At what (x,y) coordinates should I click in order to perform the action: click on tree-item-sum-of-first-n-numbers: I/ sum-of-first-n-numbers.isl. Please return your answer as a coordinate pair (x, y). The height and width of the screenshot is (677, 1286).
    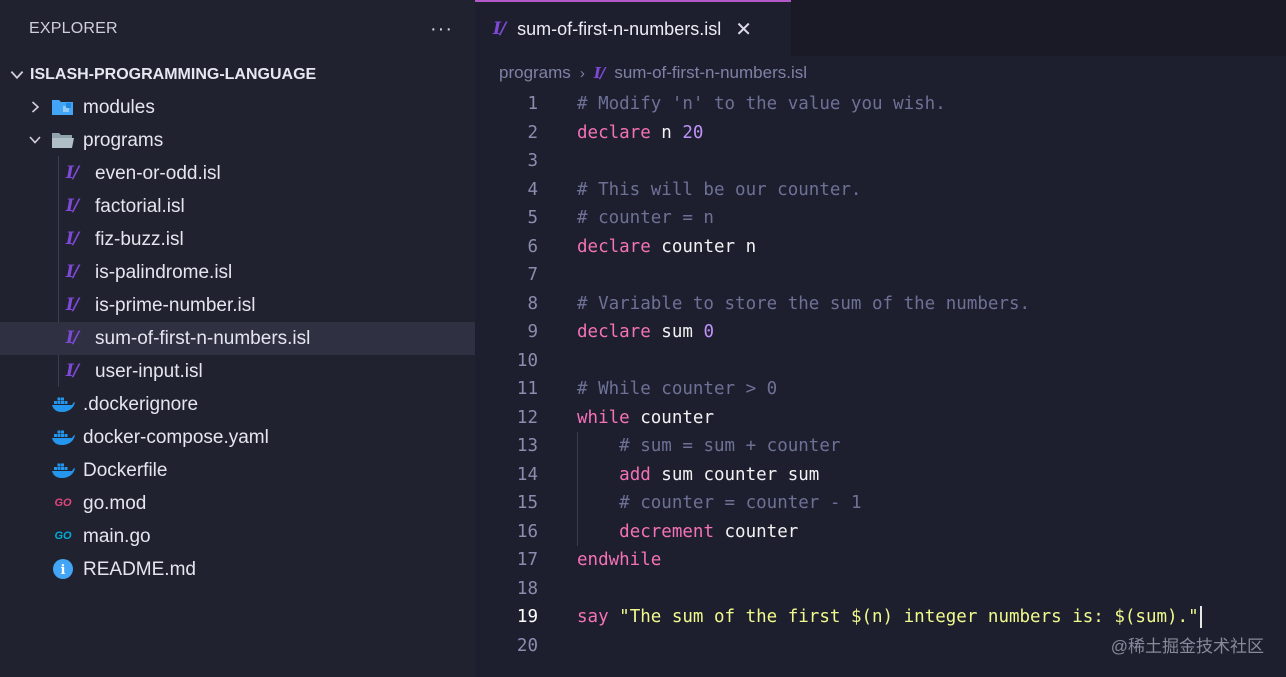
    Looking at the image, I should click on (237, 338).